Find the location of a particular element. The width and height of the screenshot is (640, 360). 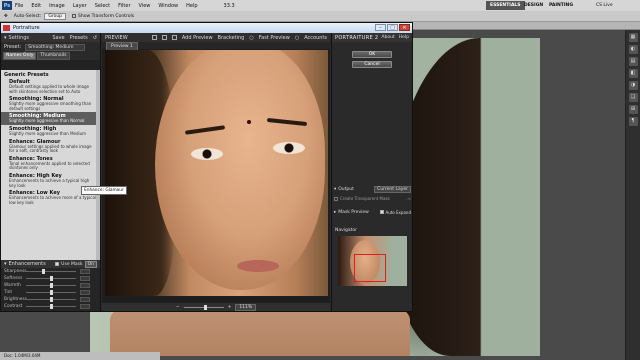

zoom-slider is located at coordinates (203, 307).